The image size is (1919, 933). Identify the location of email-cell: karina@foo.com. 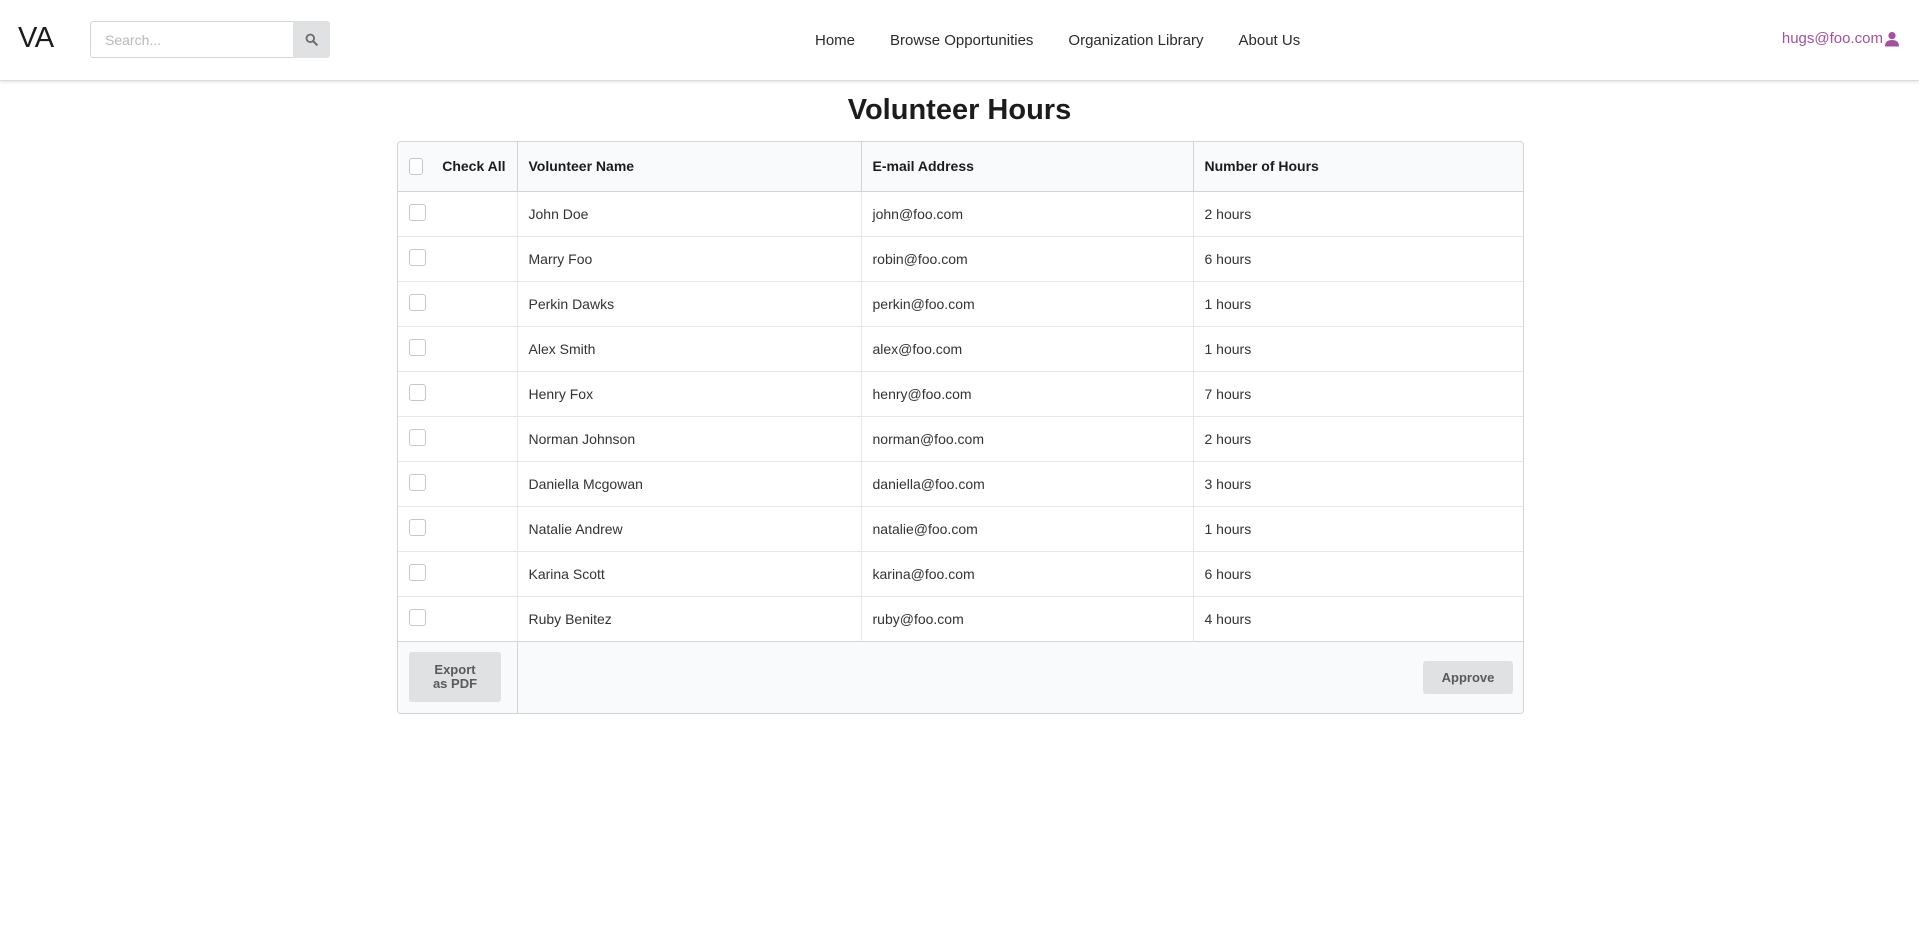
(1026, 573).